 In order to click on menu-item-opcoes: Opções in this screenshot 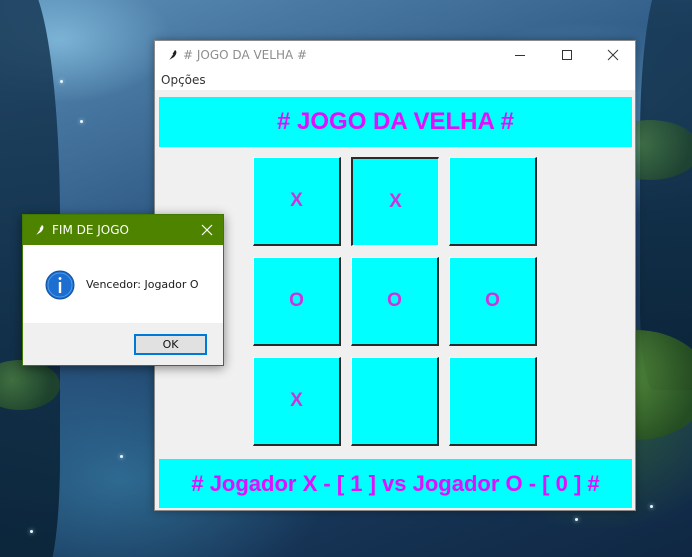, I will do `click(183, 80)`.